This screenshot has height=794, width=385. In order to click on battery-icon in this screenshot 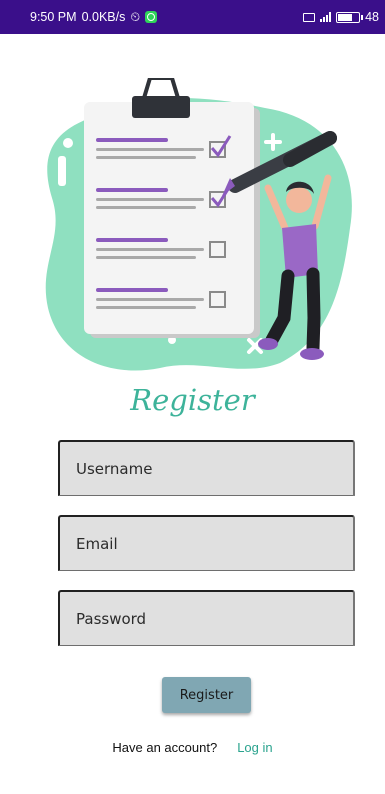, I will do `click(350, 17)`.